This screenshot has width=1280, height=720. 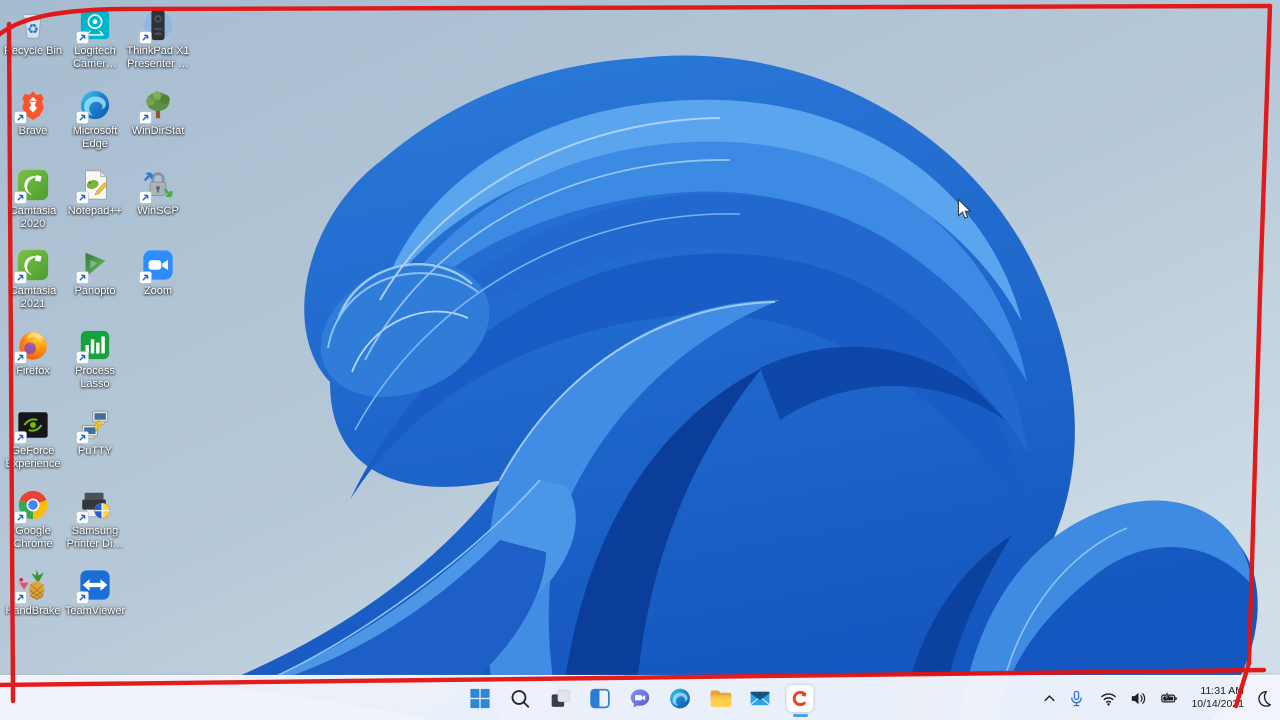 What do you see at coordinates (94, 26) in the screenshot?
I see `logitech-camera-icon` at bounding box center [94, 26].